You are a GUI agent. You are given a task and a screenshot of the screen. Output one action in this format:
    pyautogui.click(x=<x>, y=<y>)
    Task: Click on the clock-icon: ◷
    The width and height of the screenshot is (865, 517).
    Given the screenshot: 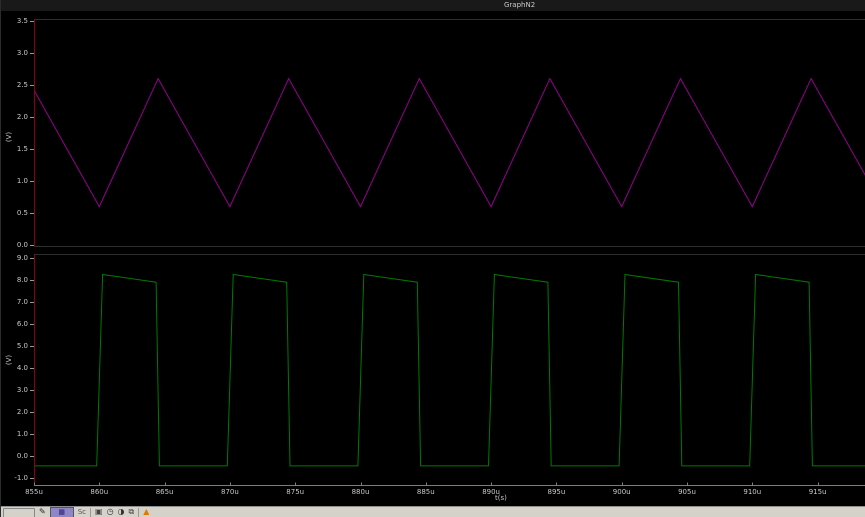 What is the action you would take?
    pyautogui.click(x=110, y=512)
    